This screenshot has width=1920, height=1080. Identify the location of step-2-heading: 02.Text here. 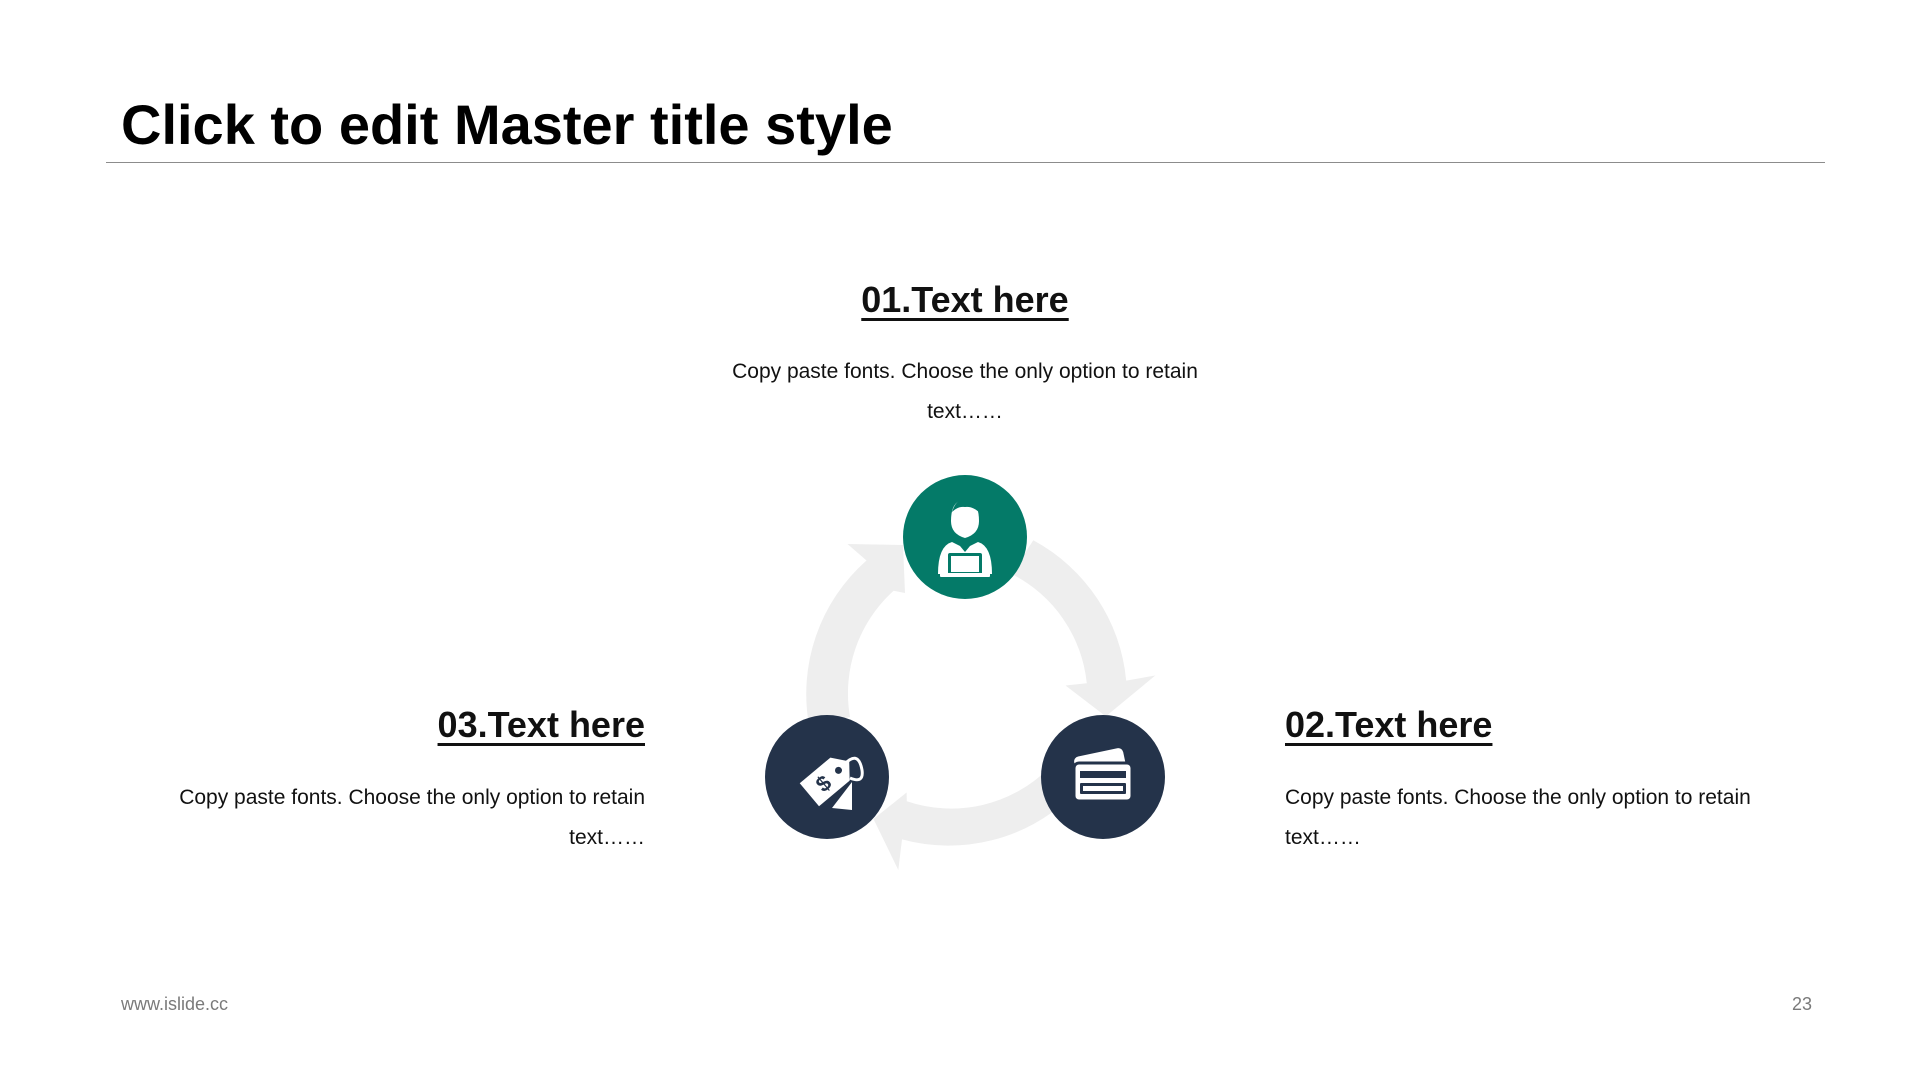
(1389, 724).